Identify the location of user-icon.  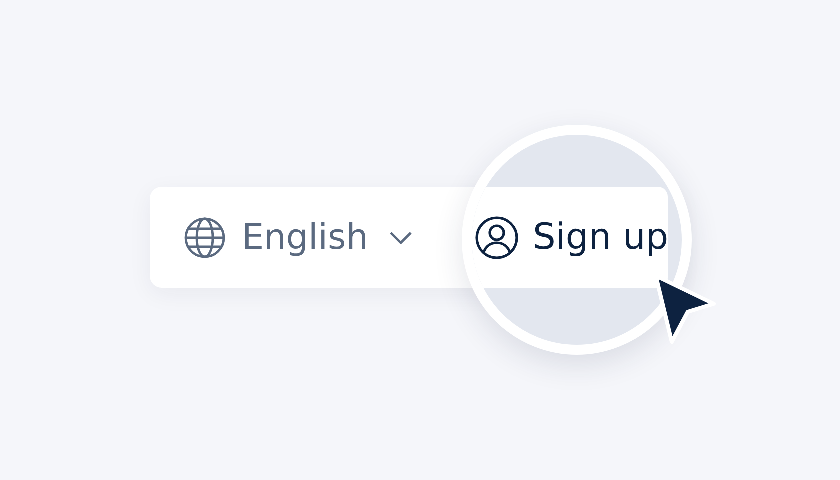
(497, 238).